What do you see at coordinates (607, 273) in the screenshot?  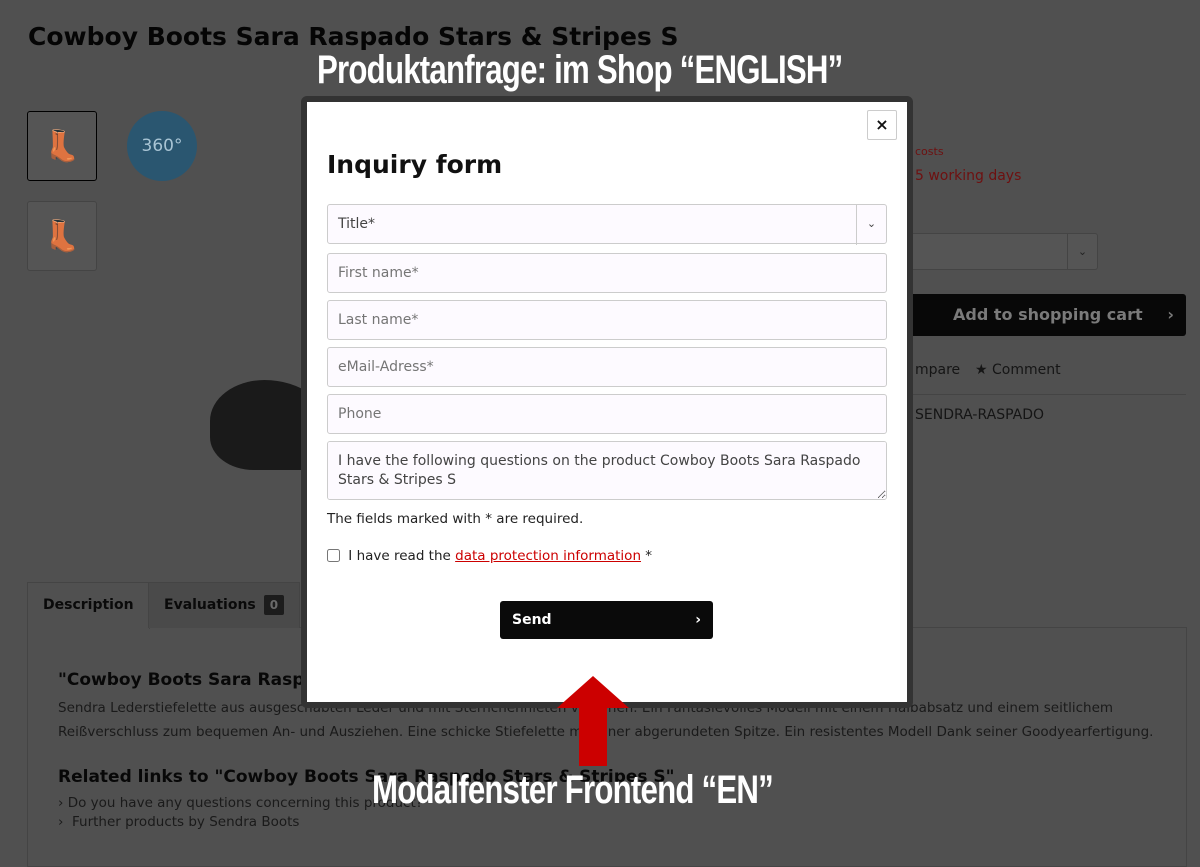 I see `first-name-input` at bounding box center [607, 273].